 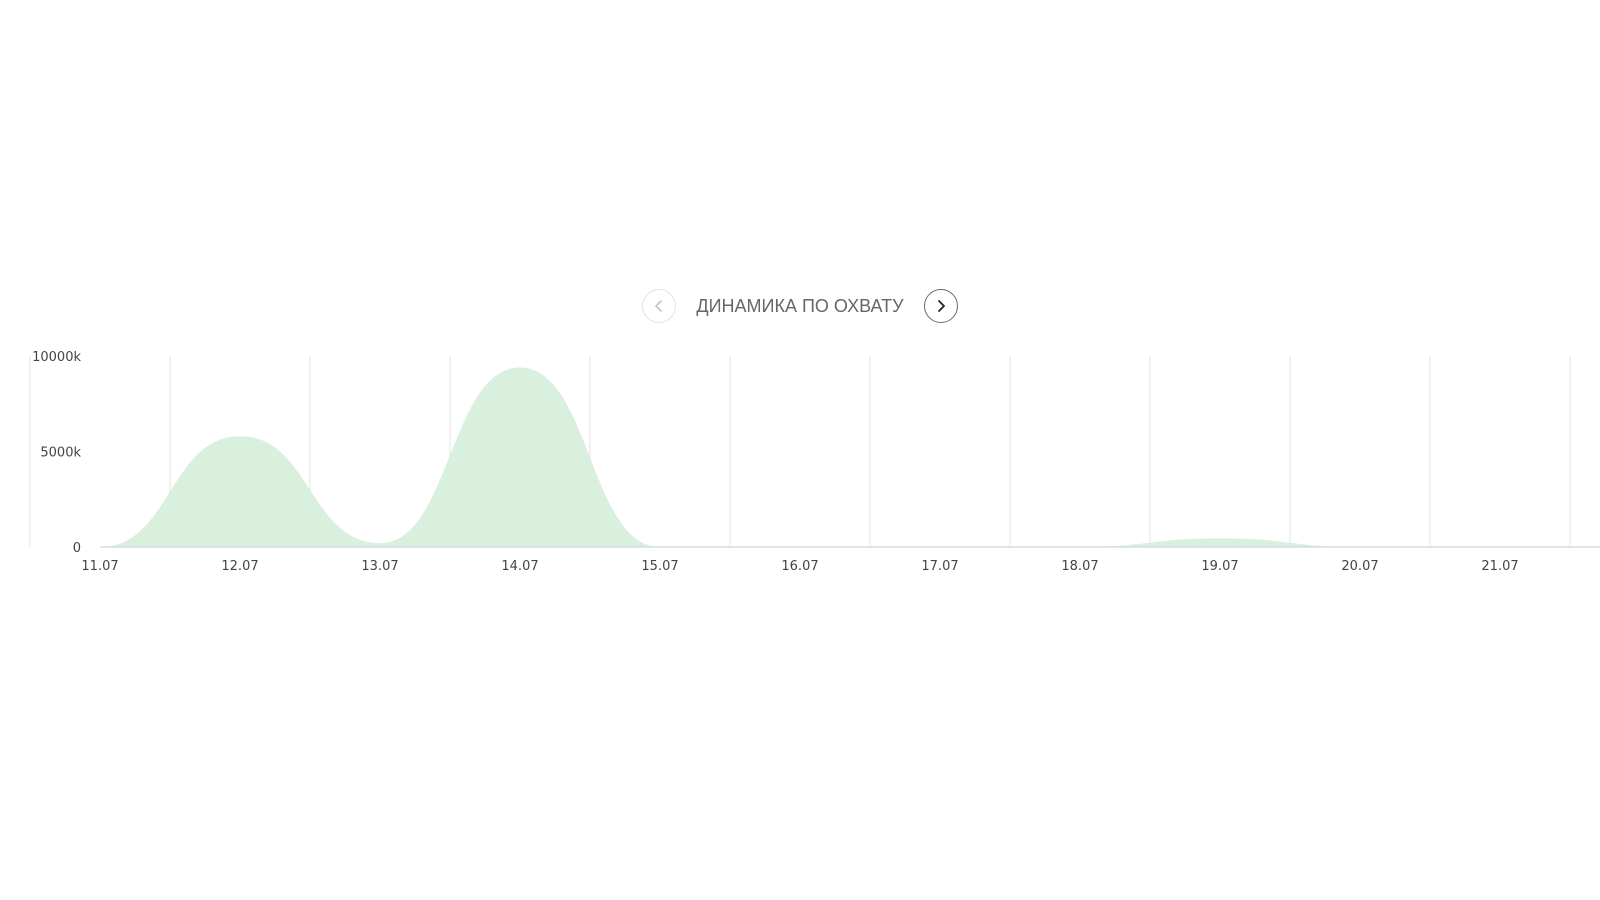 I want to click on x-tick-label: 11.07, so click(x=99, y=566).